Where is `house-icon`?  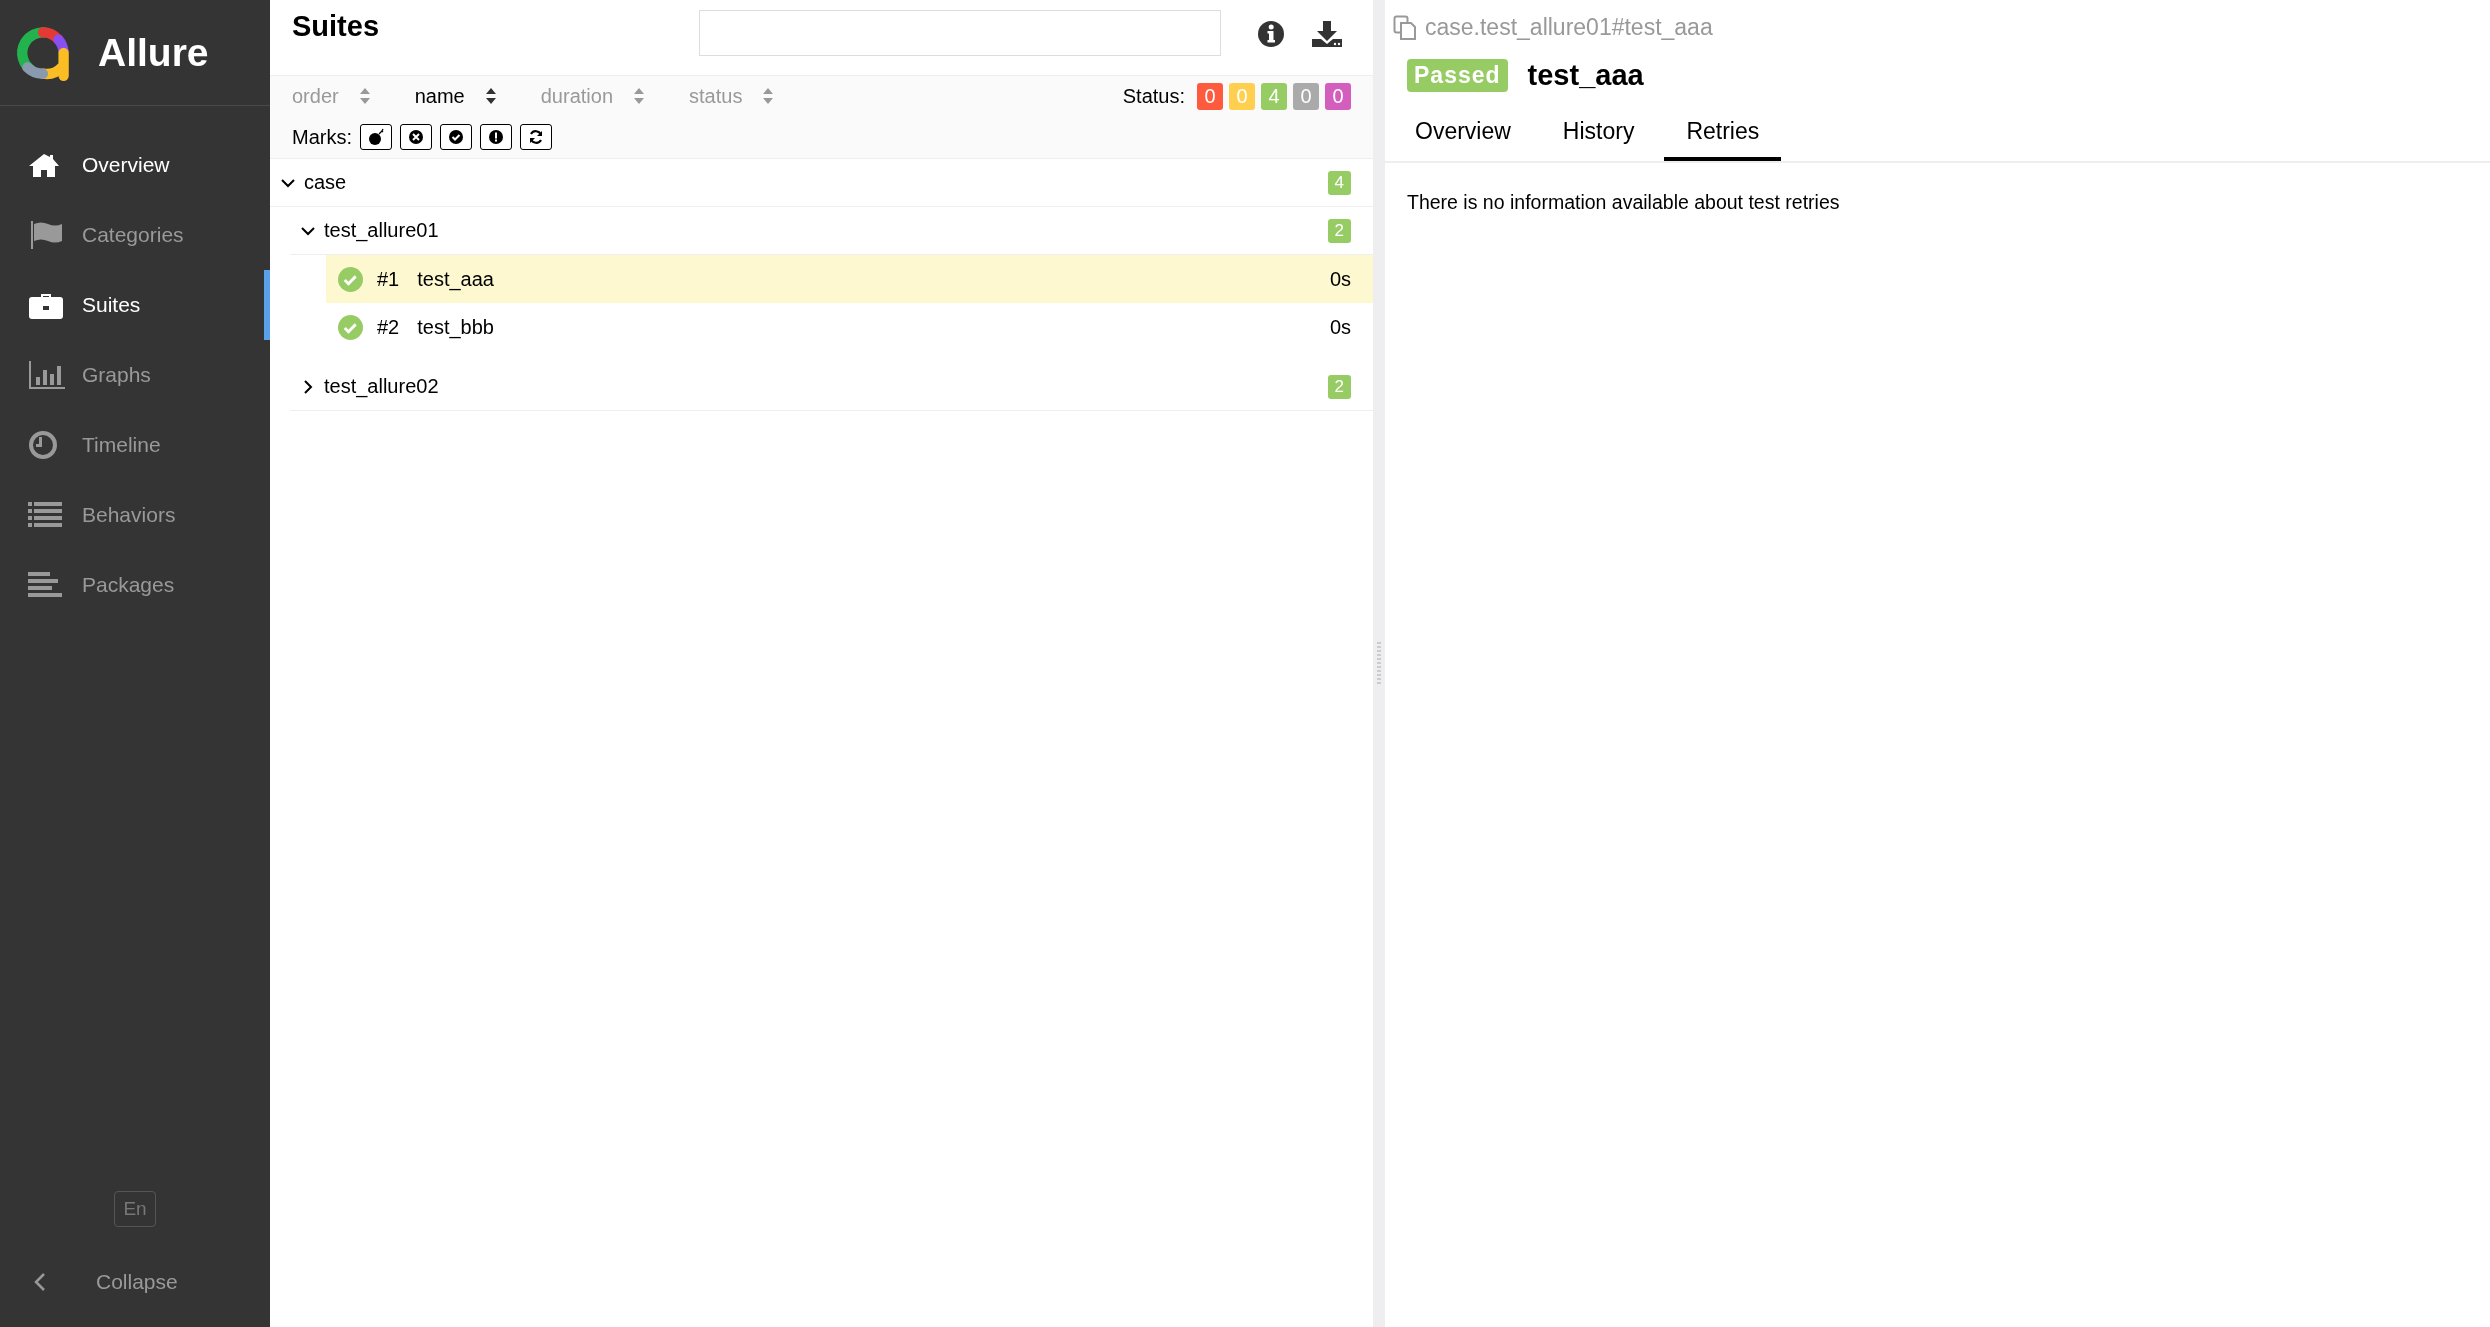
house-icon is located at coordinates (44, 165).